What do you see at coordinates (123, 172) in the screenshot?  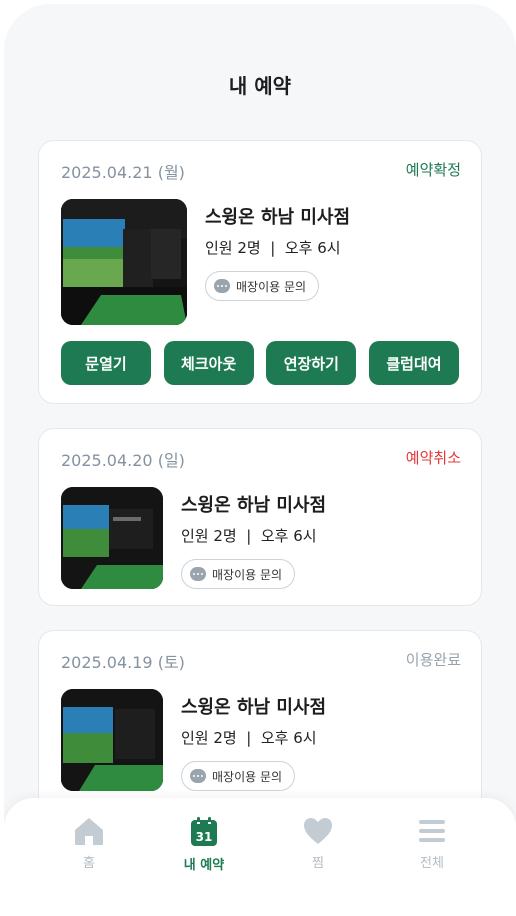 I see `reservation-date: 2025.04.21 (월)` at bounding box center [123, 172].